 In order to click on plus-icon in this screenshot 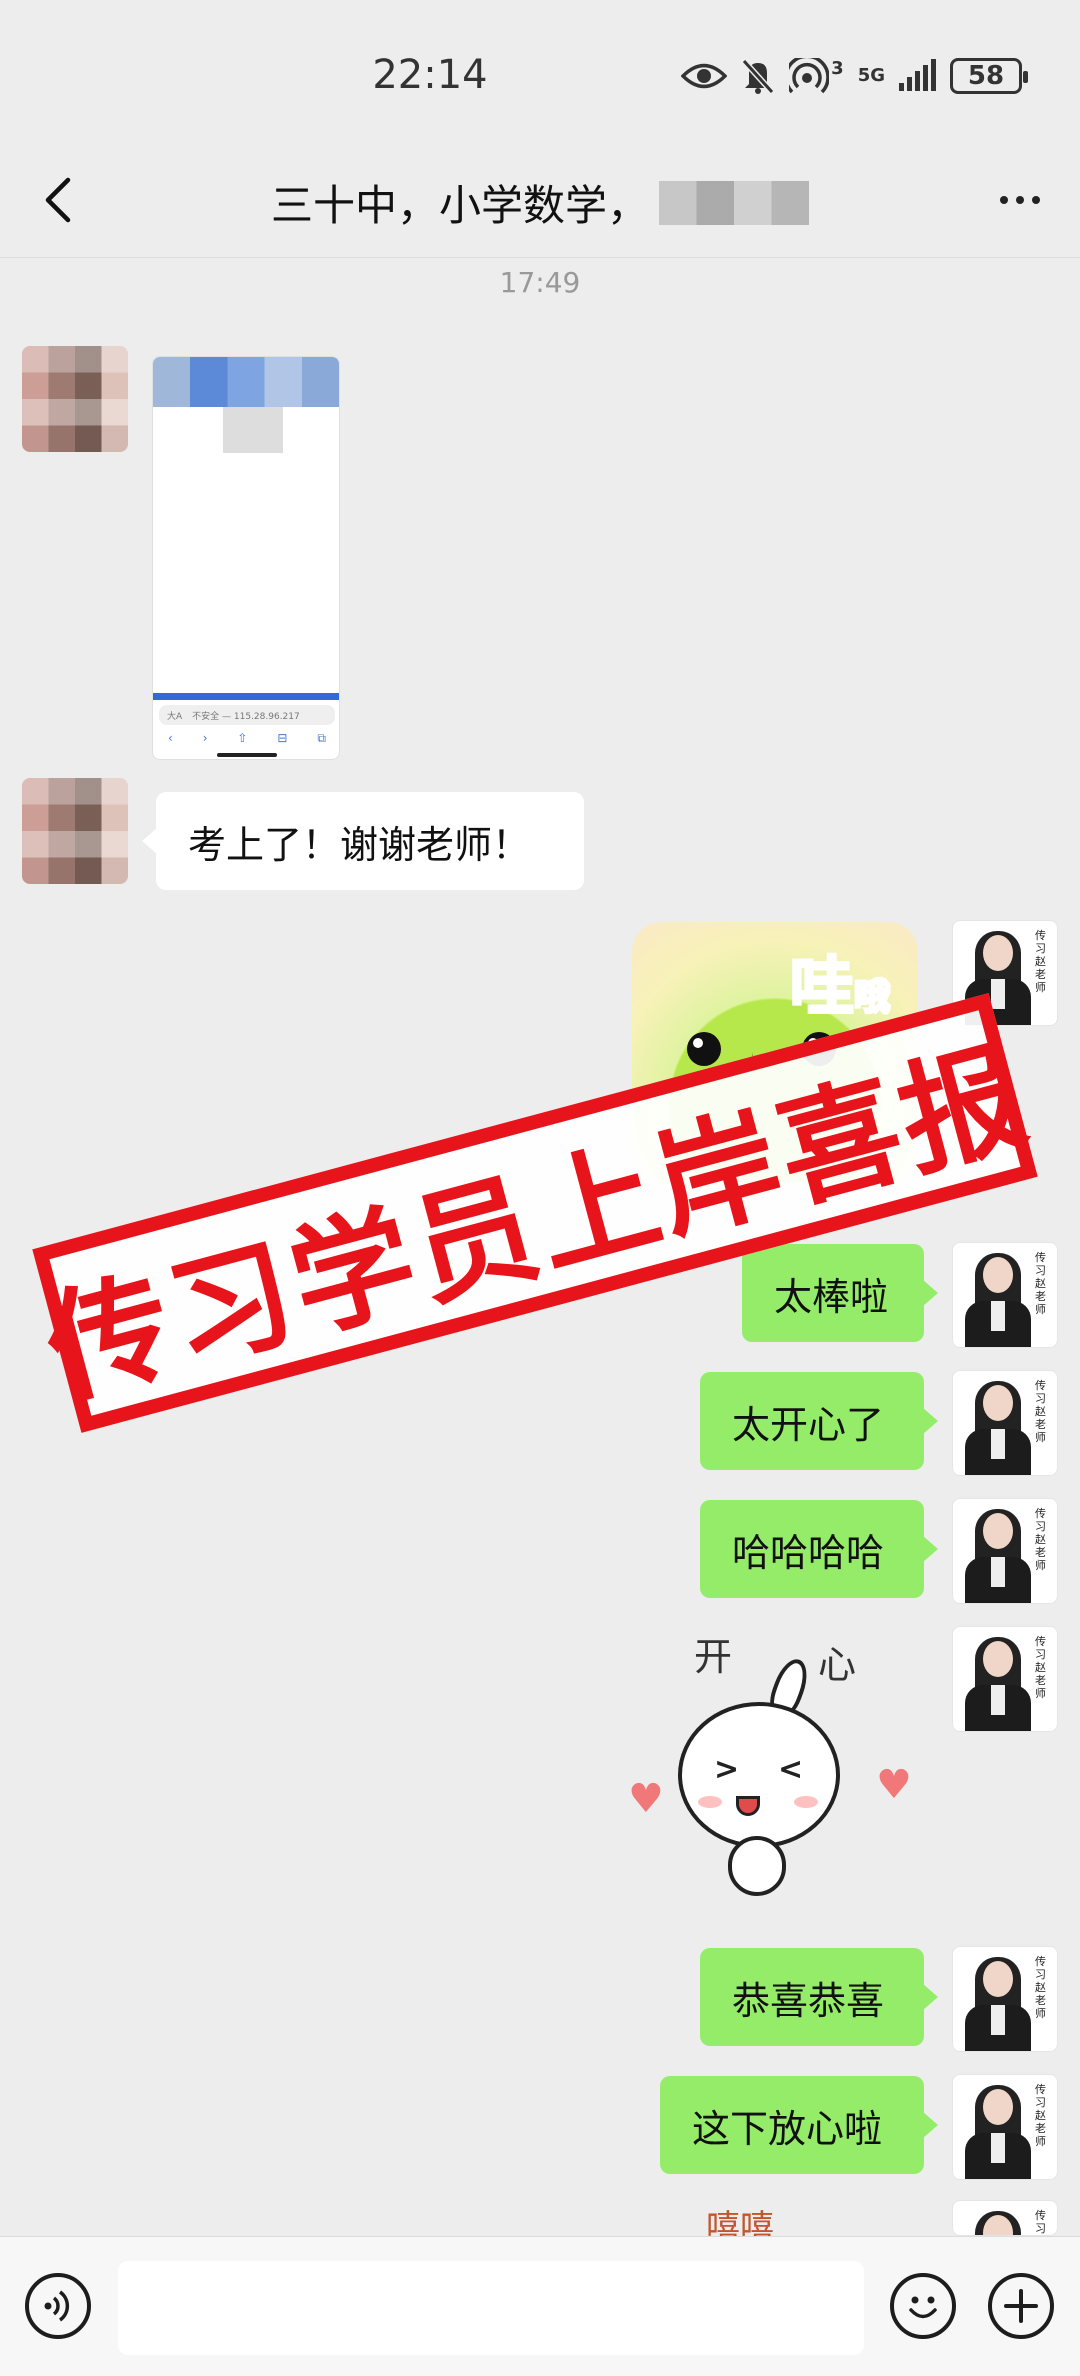, I will do `click(1021, 2306)`.